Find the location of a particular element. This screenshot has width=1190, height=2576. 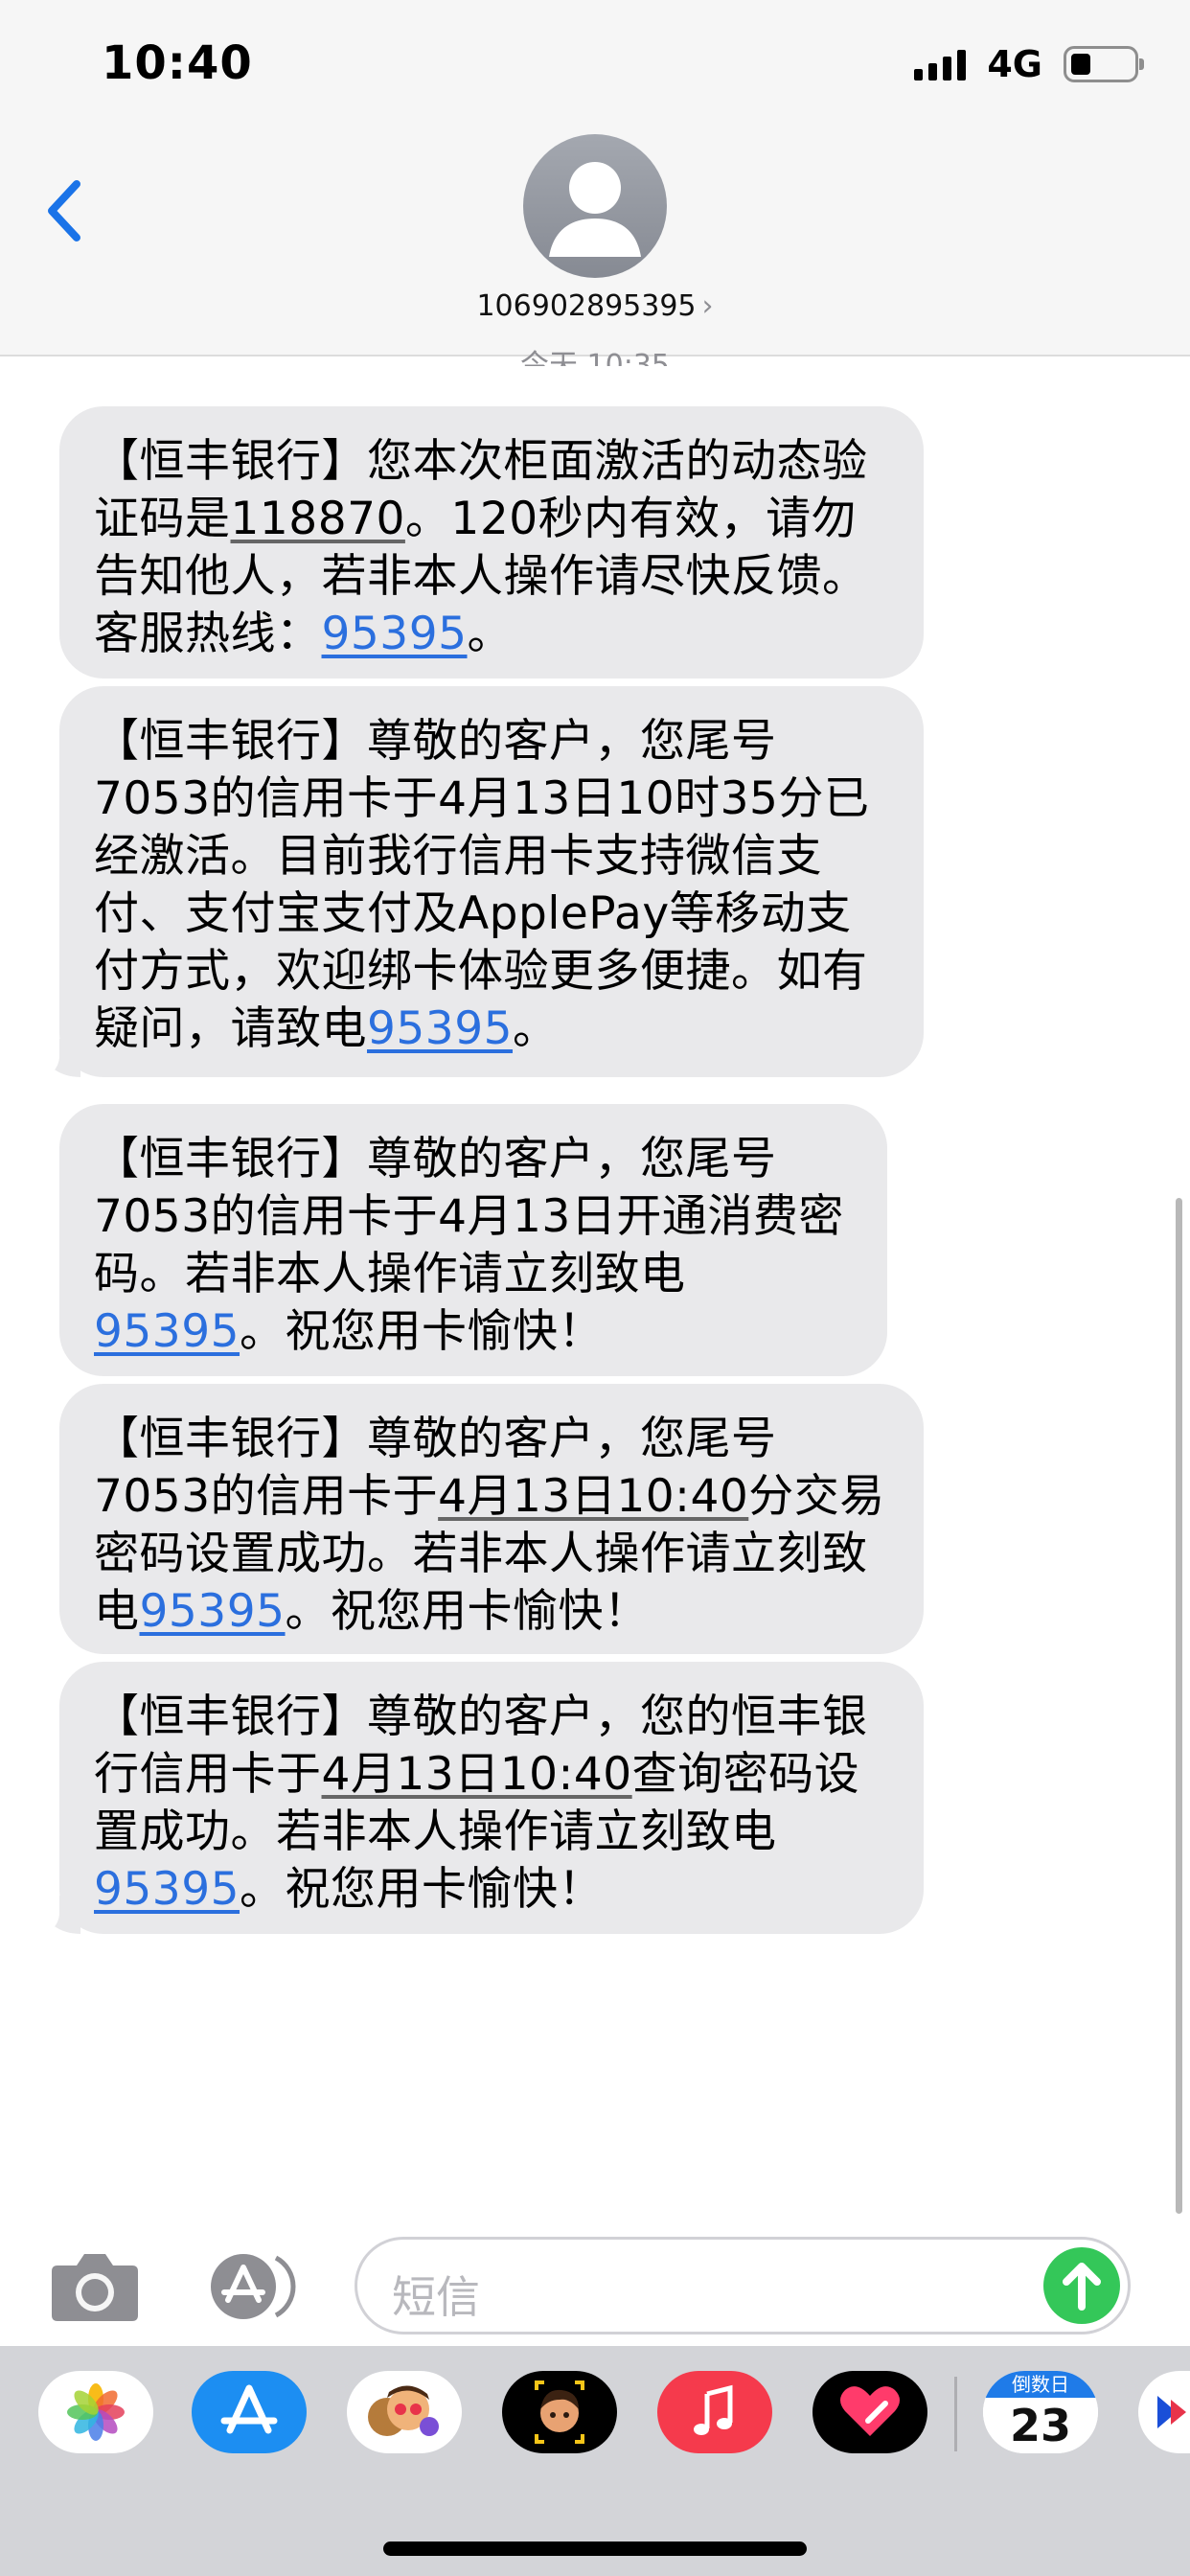

arrow-up-icon is located at coordinates (1082, 2287).